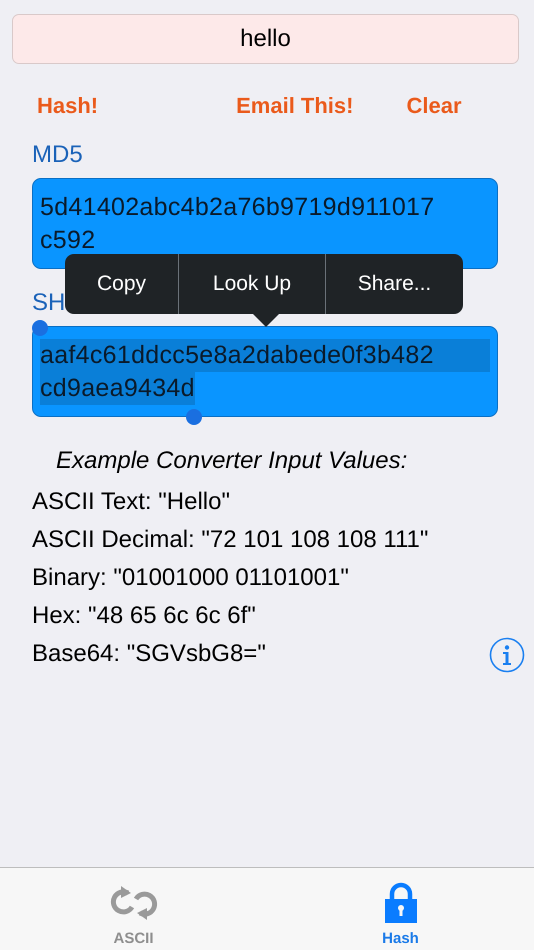 The image size is (534, 950). Describe the element at coordinates (67, 106) in the screenshot. I see `action-button: Hash!` at that location.